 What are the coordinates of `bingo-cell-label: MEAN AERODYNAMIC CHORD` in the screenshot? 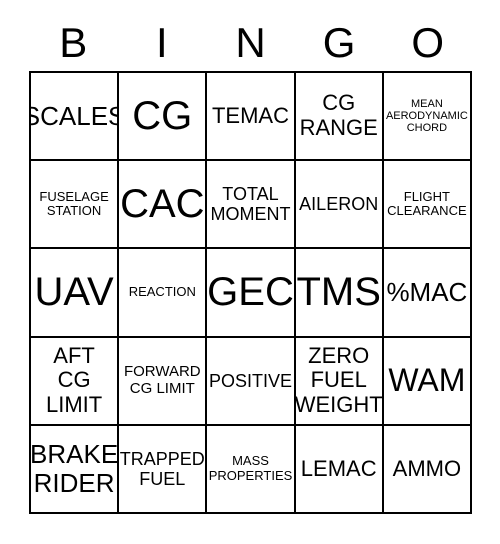 It's located at (426, 116).